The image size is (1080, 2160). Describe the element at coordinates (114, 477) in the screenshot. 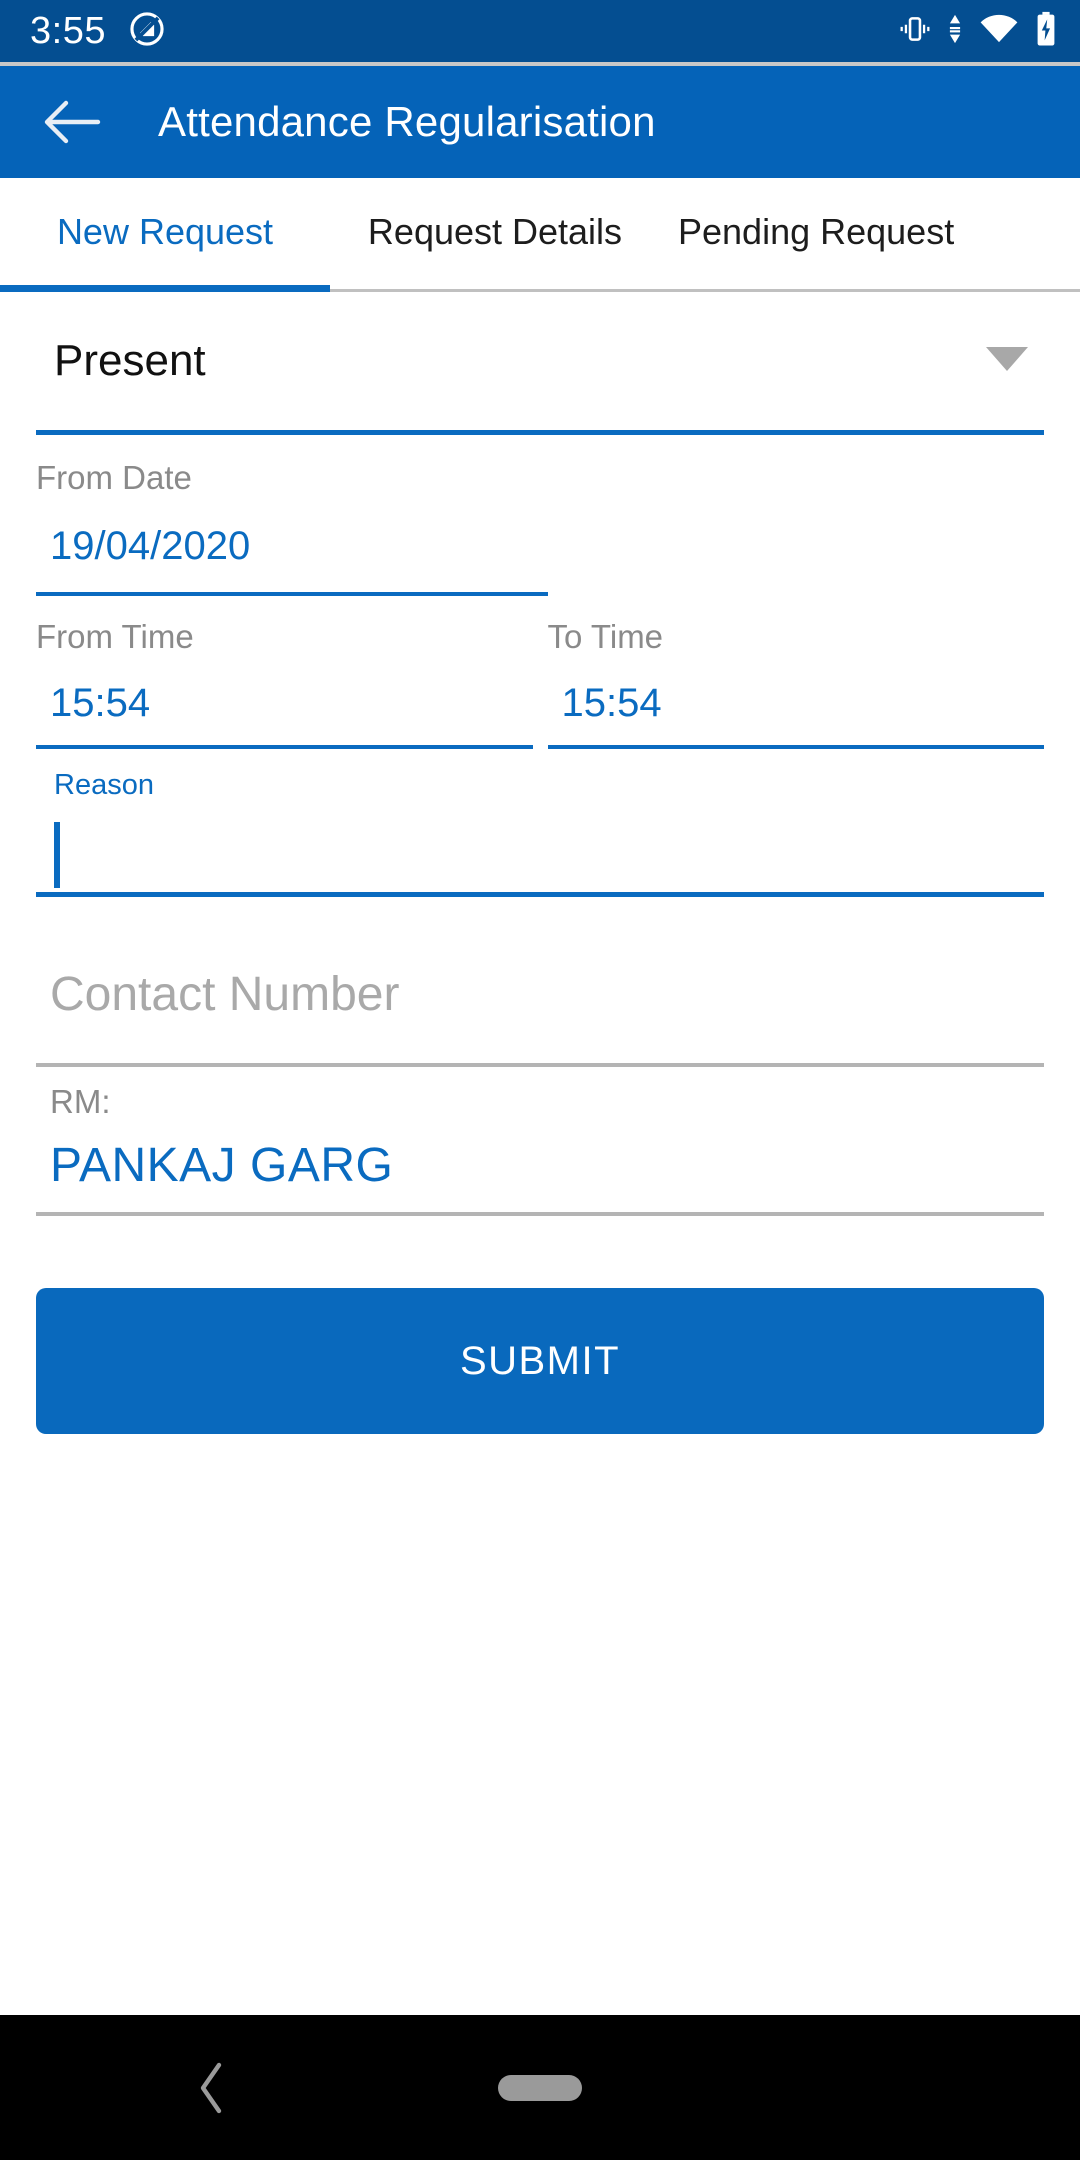

I see `from-date-label: From Date` at that location.